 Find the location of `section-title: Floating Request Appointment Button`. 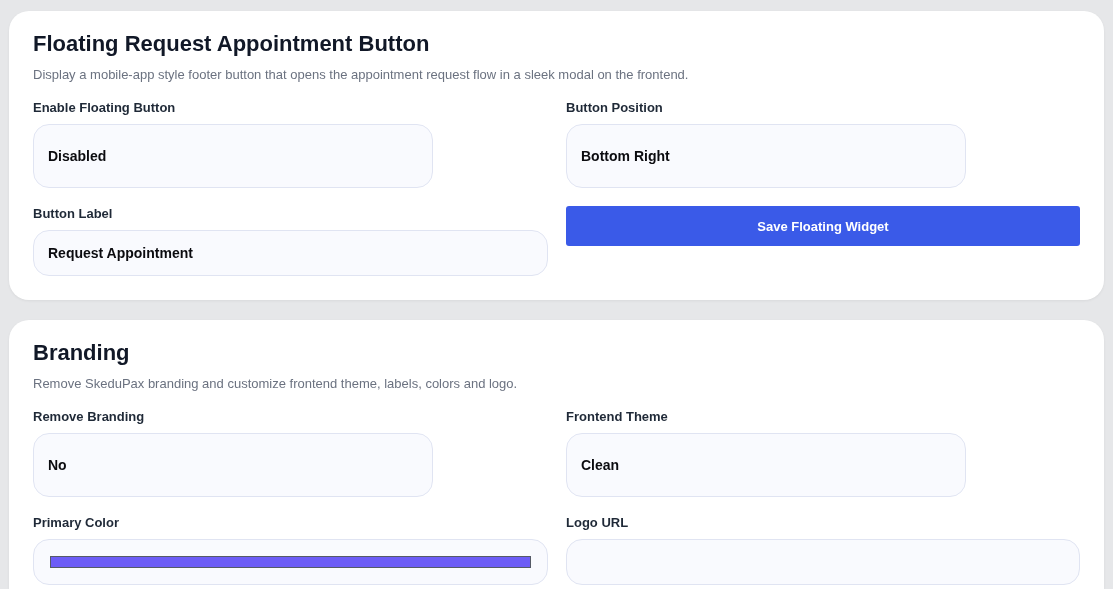

section-title: Floating Request Appointment Button is located at coordinates (232, 44).